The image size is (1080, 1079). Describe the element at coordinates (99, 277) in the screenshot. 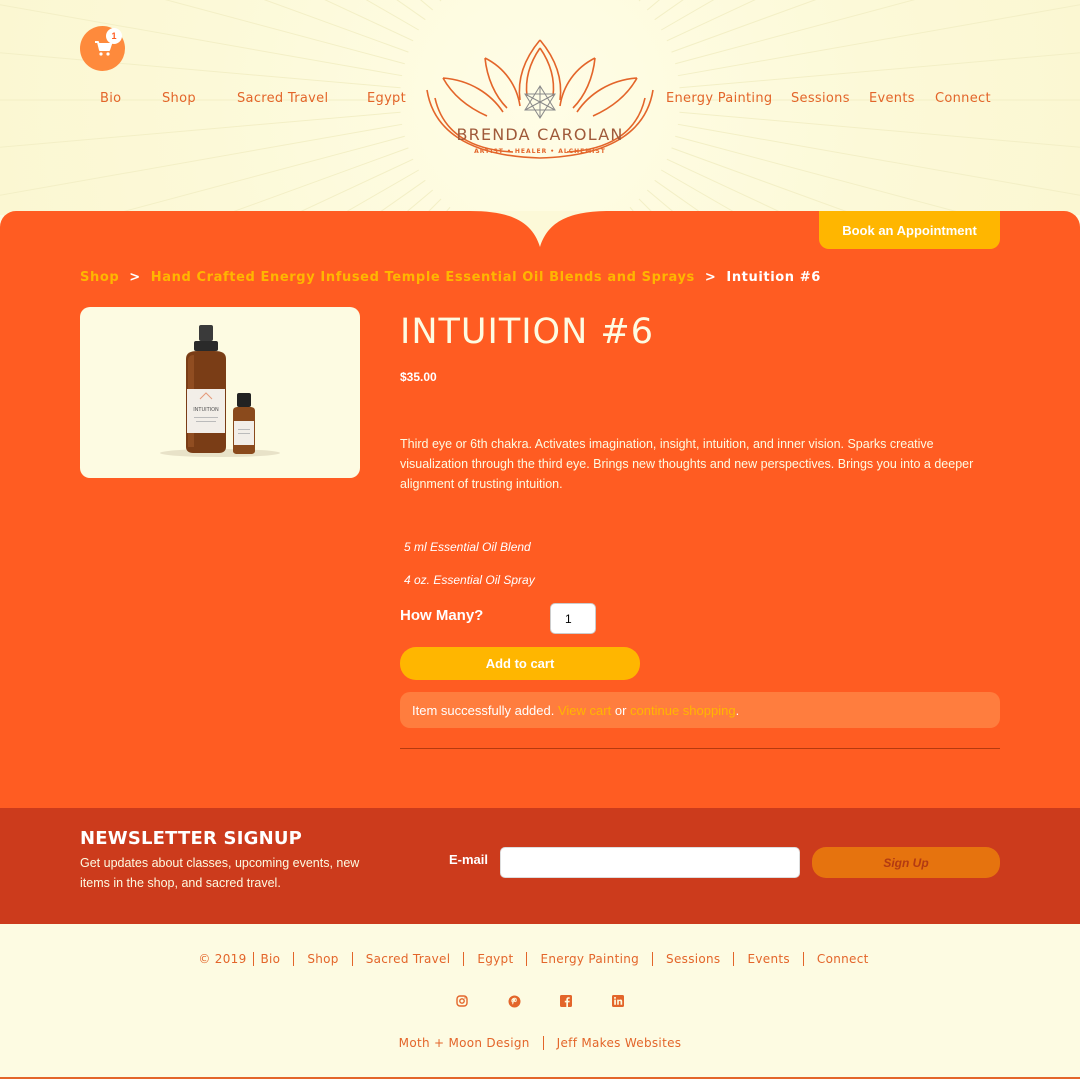

I see `breadcrumb-shop: Shop` at that location.